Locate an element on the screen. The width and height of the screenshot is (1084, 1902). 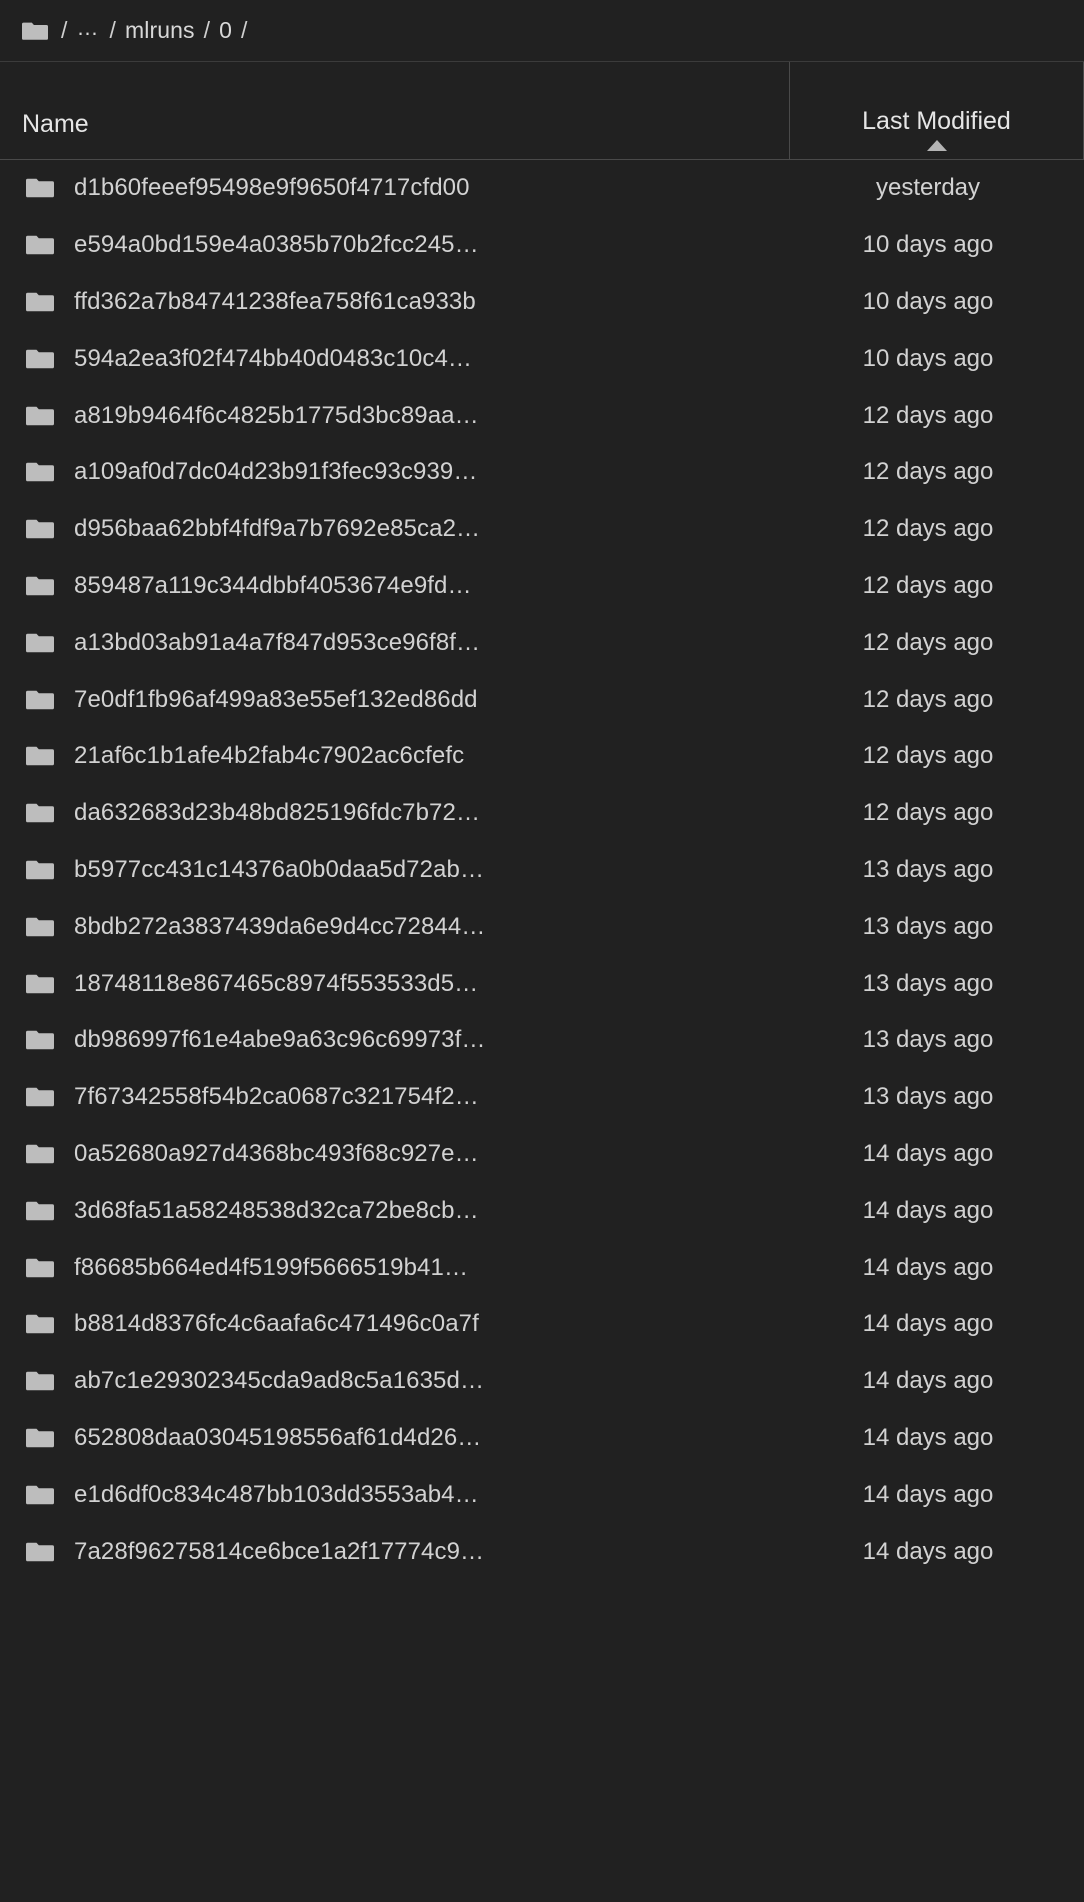
file-name-cell: b8814d8376fc4c6aafa6c471496c0a7f is located at coordinates (395, 1324).